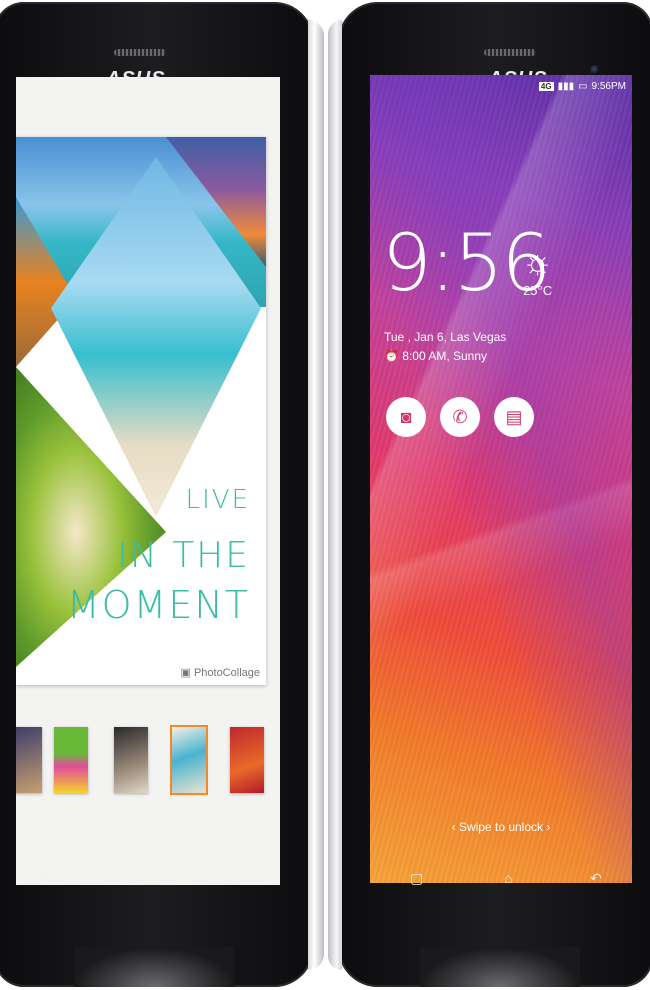  I want to click on signal-icon: ▮▮▮, so click(566, 86).